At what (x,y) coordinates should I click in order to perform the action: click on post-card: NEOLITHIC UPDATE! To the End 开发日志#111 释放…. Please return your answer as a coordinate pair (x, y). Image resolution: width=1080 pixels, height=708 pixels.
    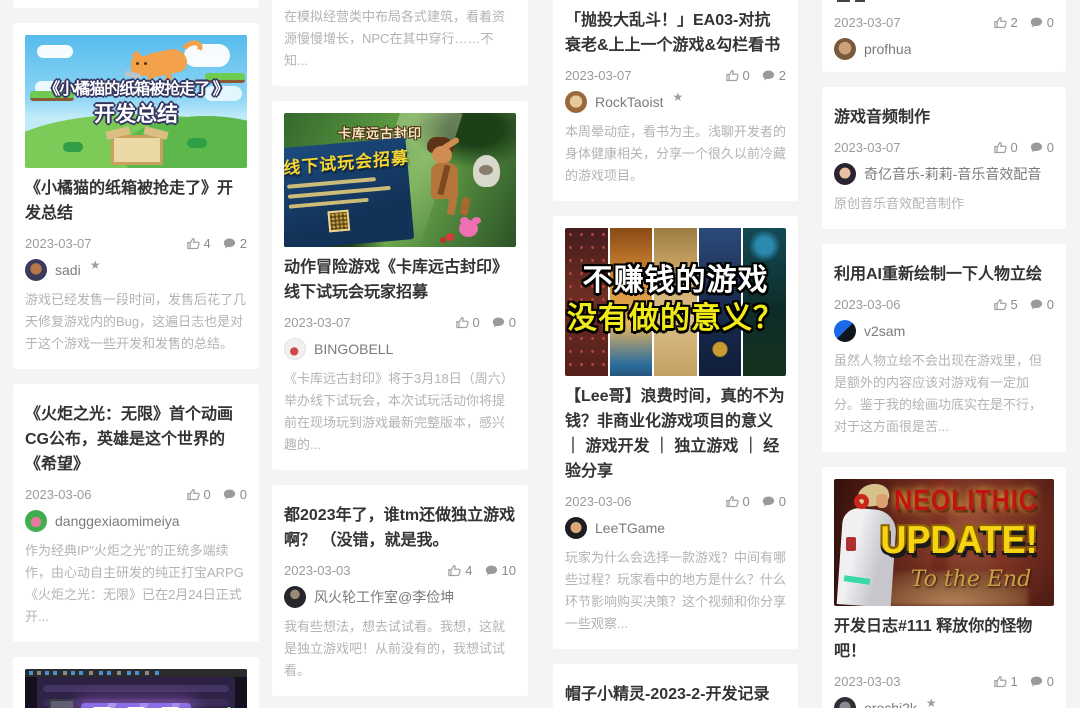
    Looking at the image, I should click on (944, 587).